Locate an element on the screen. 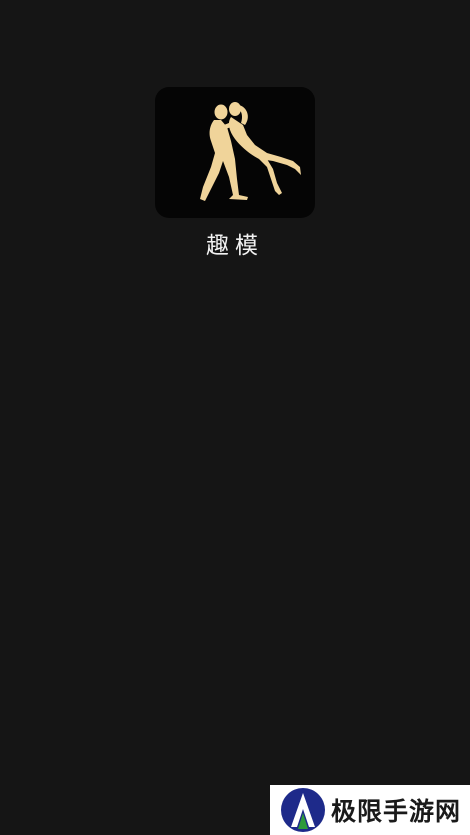 This screenshot has height=835, width=470. app-name-label: 趣模 is located at coordinates (235, 246).